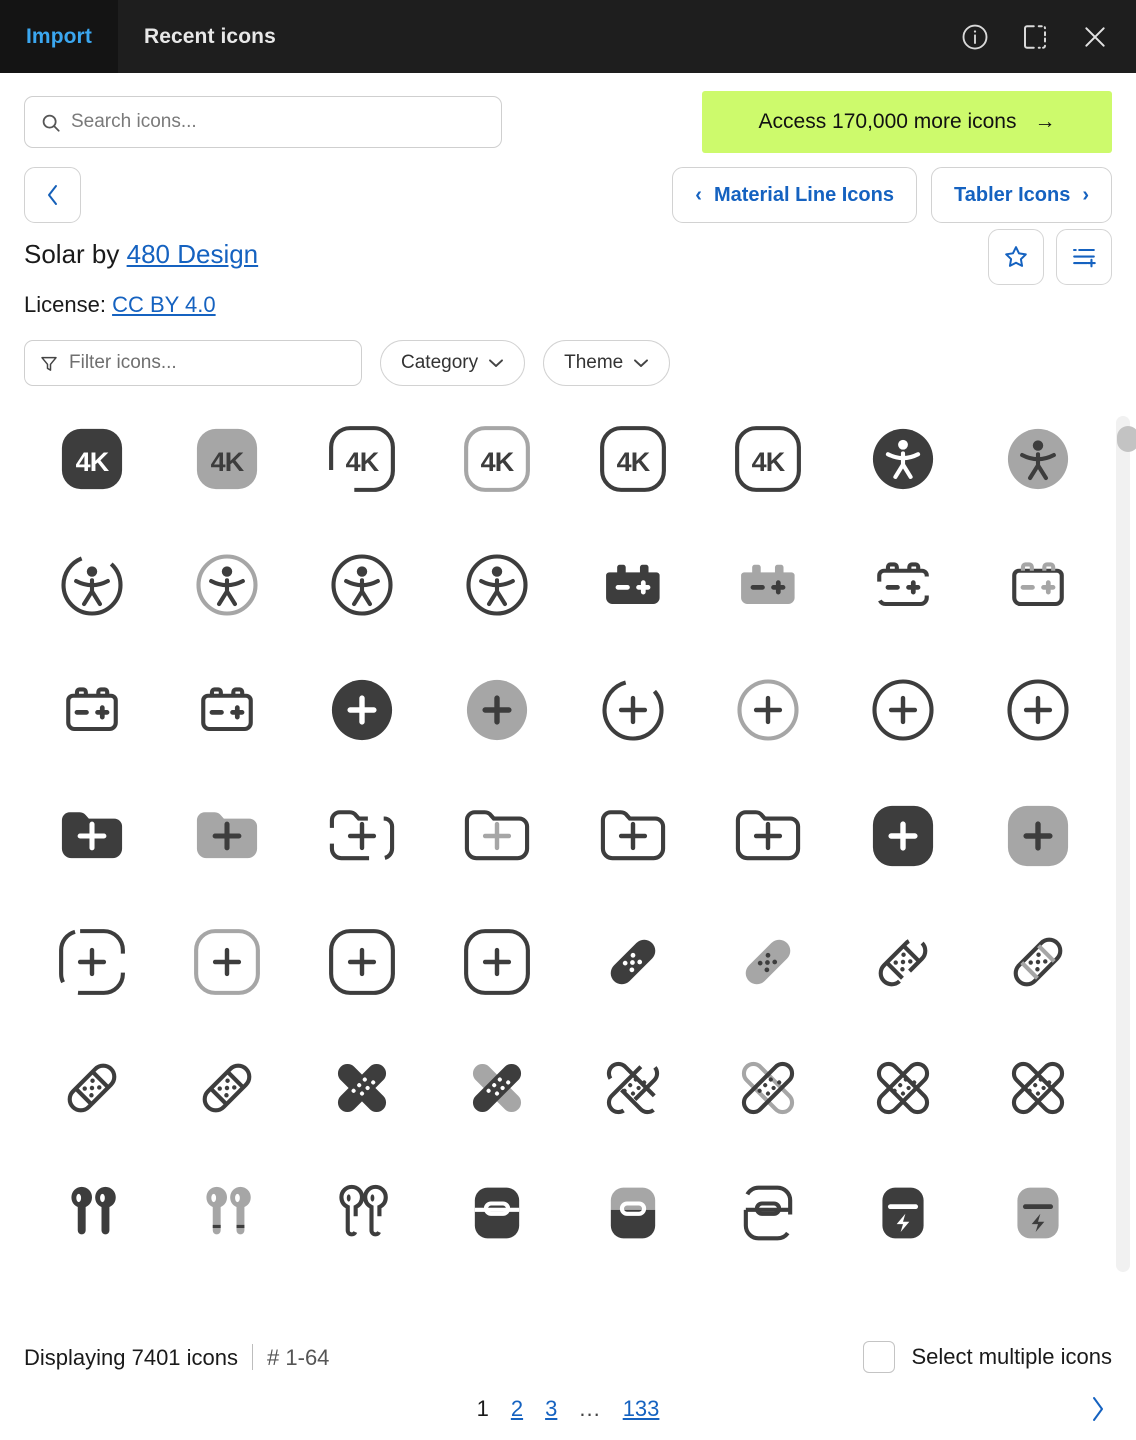 Image resolution: width=1136 pixels, height=1440 pixels. Describe the element at coordinates (568, 254) in the screenshot. I see `pack-title: Solar by 480 Design` at that location.